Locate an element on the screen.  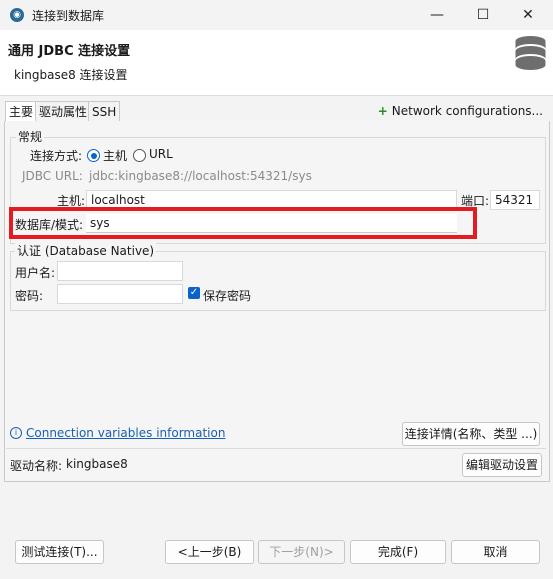
window-title: 连接到数据库 is located at coordinates (68, 16).